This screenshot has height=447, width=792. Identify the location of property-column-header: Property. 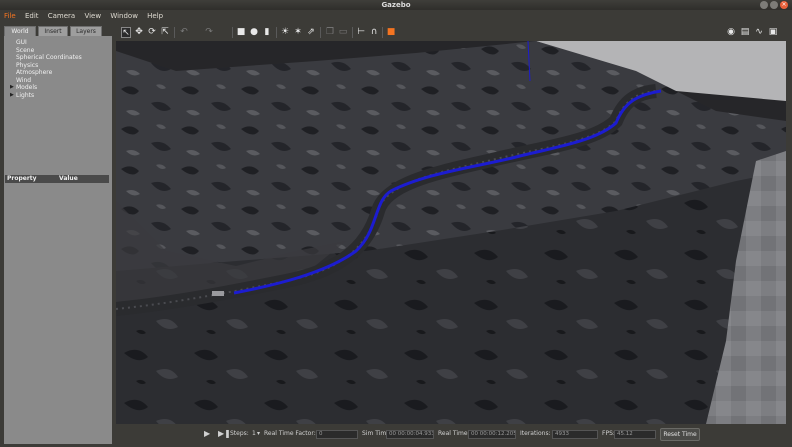
(22, 178).